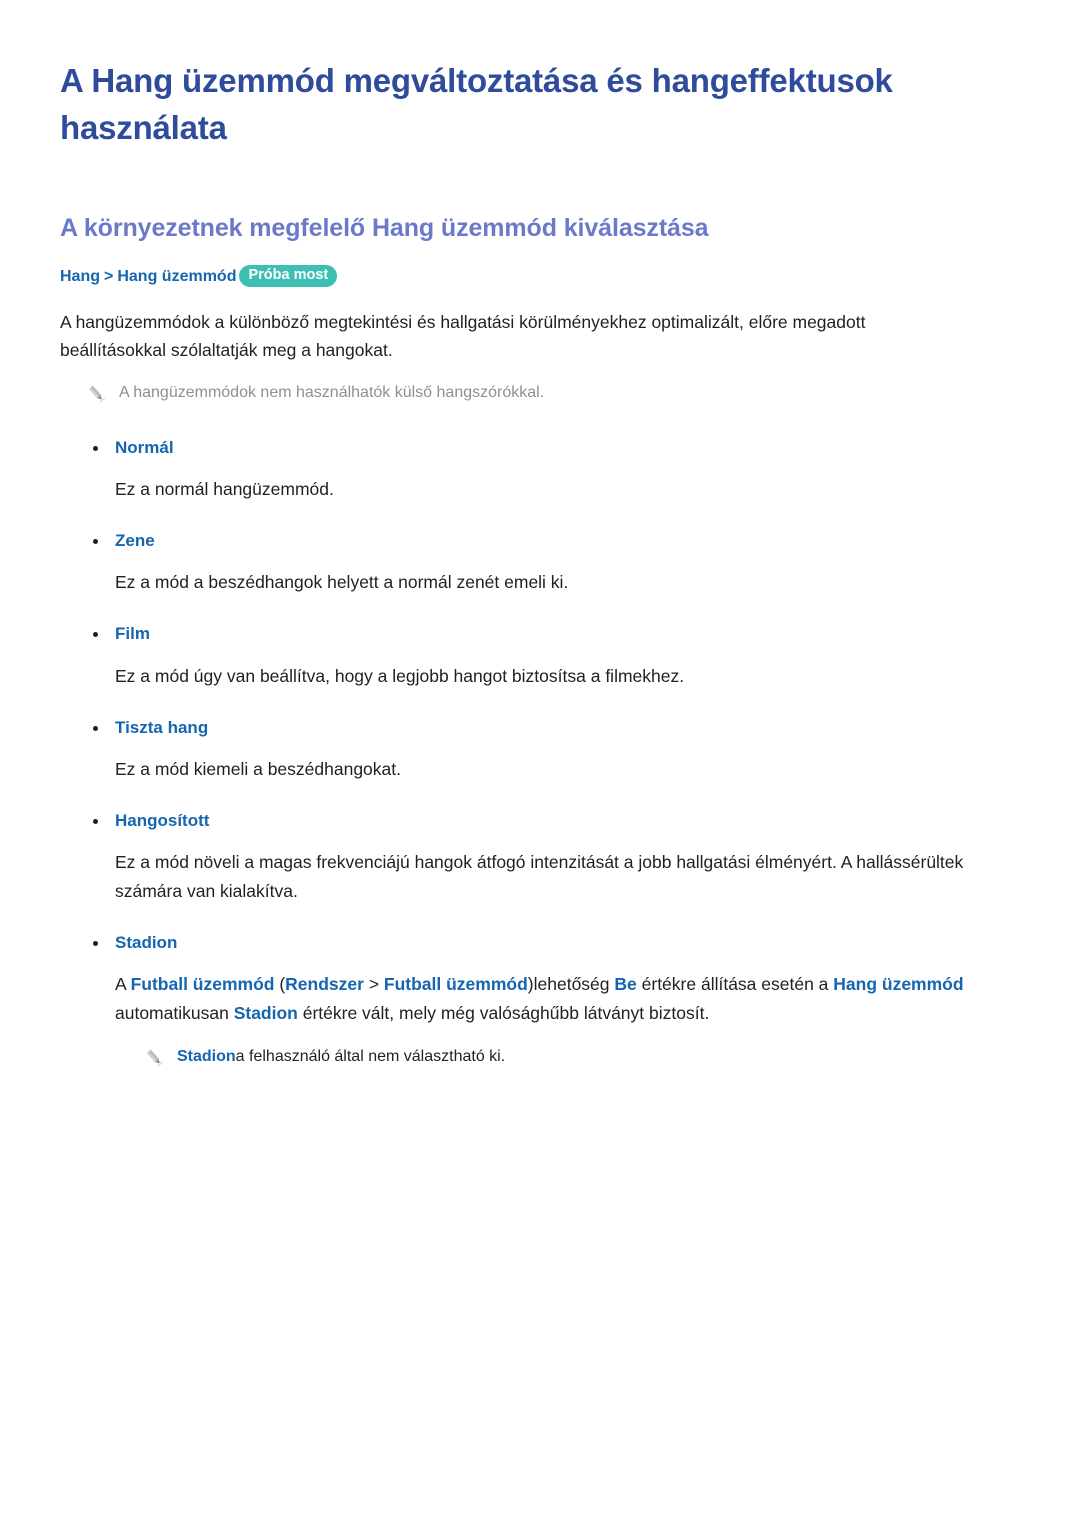 The image size is (1080, 1527). I want to click on mode-label-zene: Zene, so click(540, 541).